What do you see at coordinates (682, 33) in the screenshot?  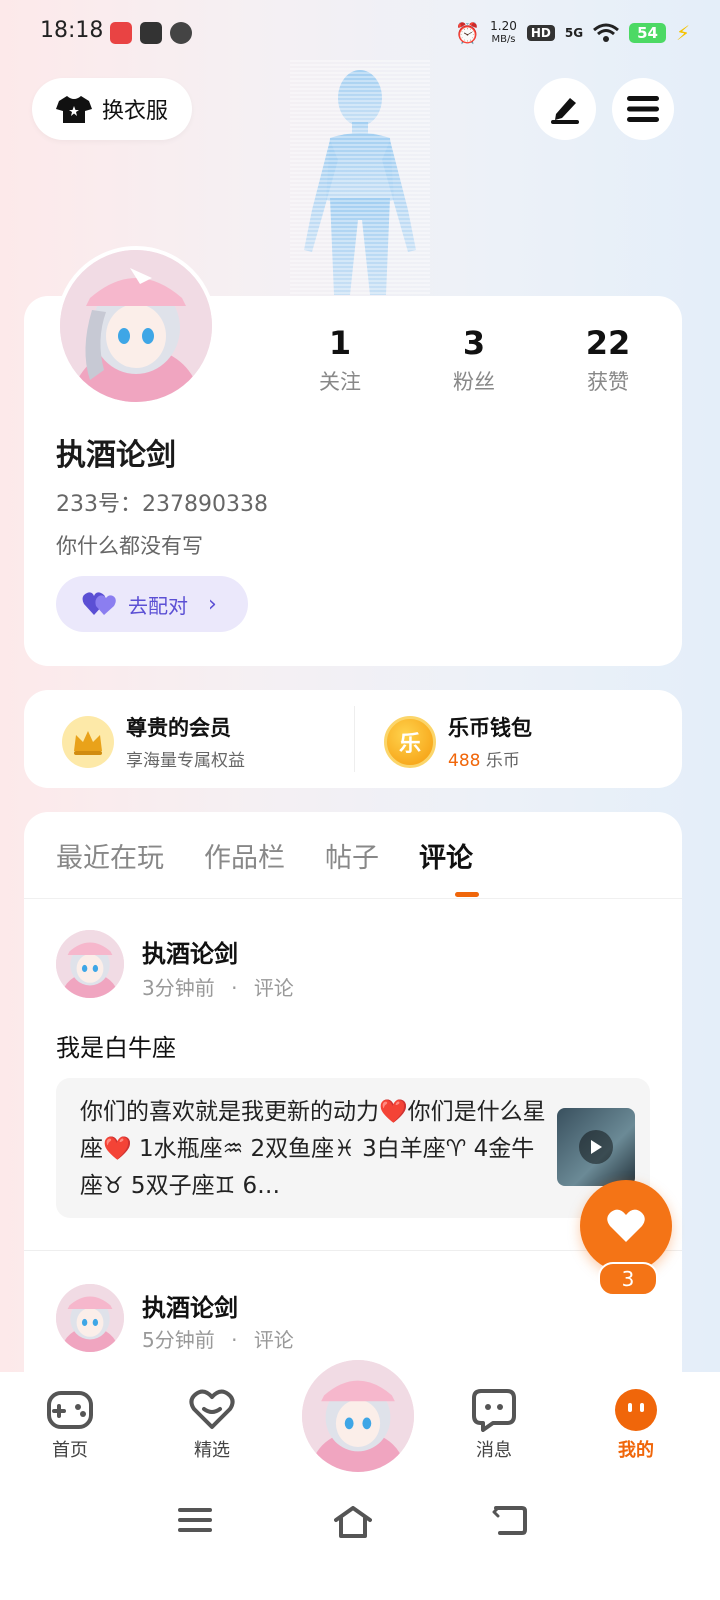 I see `charging-icon: ⚡` at bounding box center [682, 33].